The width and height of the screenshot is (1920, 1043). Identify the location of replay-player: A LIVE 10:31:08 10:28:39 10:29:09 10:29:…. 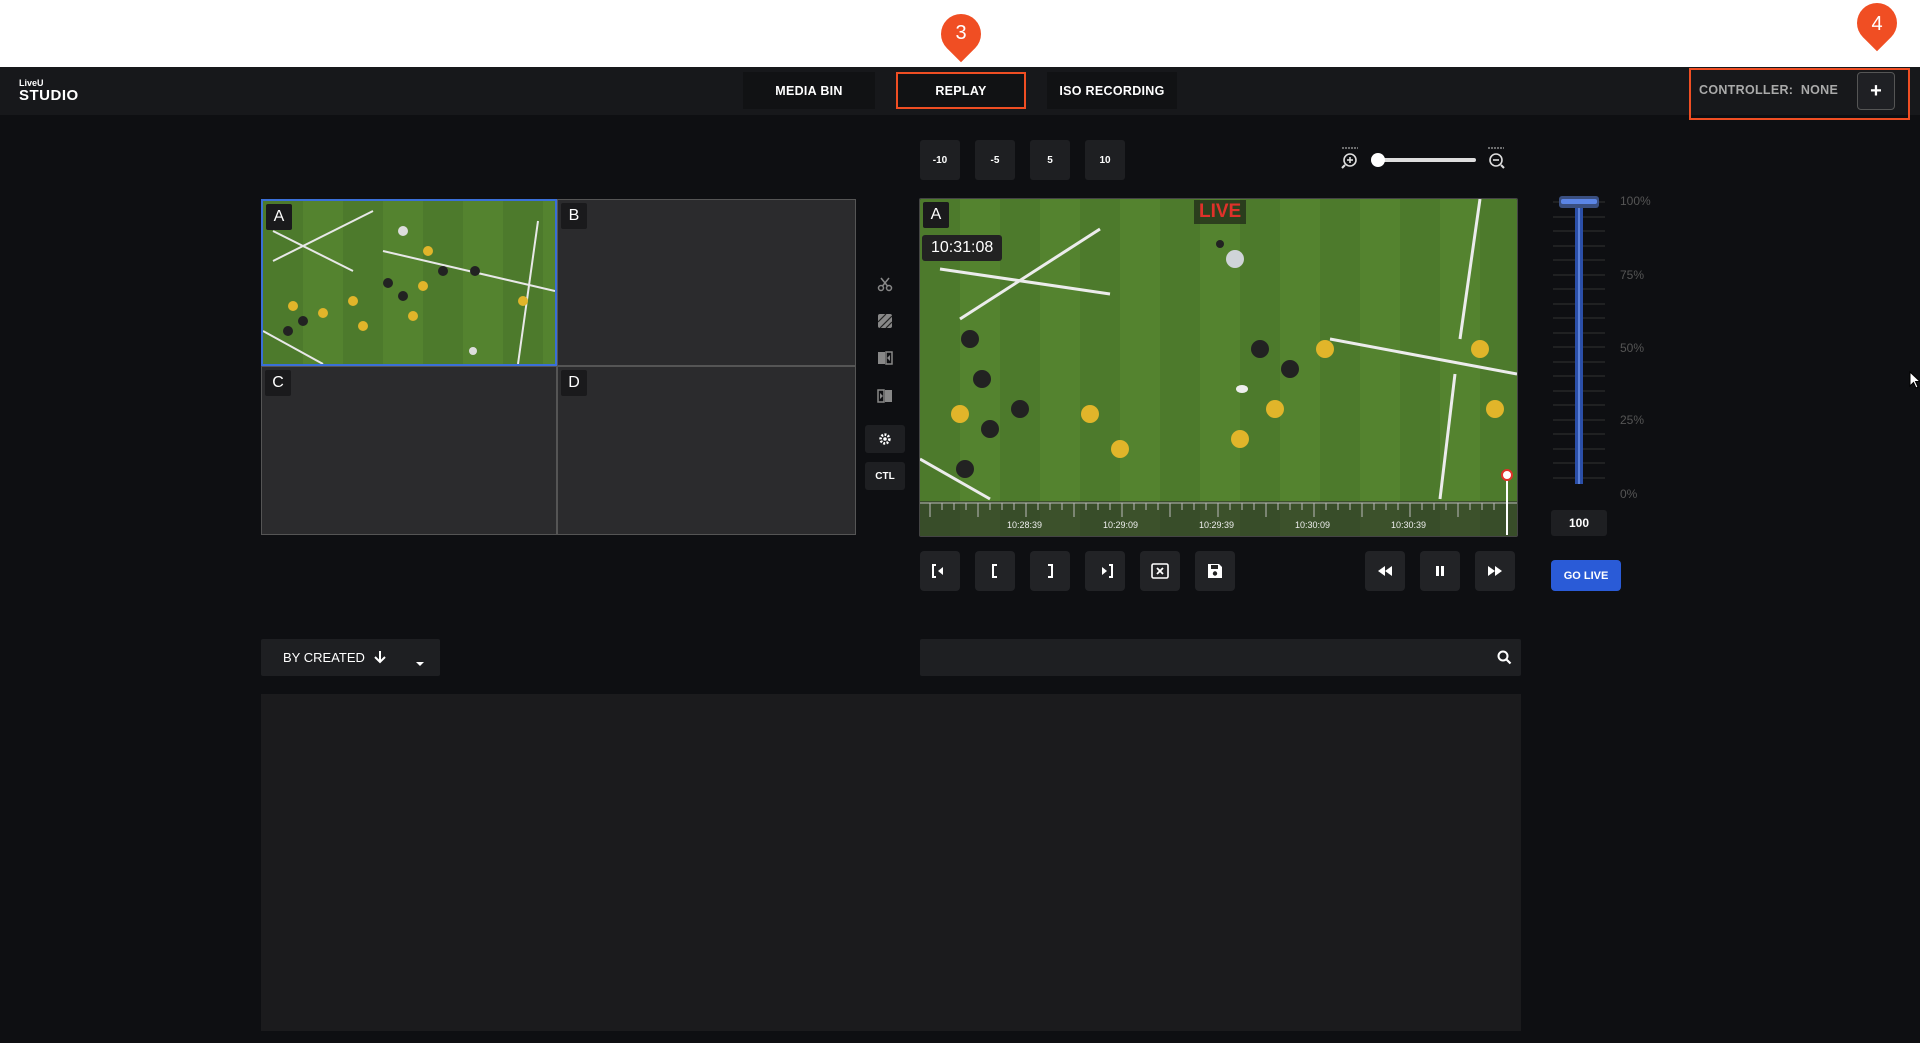
(1218, 367).